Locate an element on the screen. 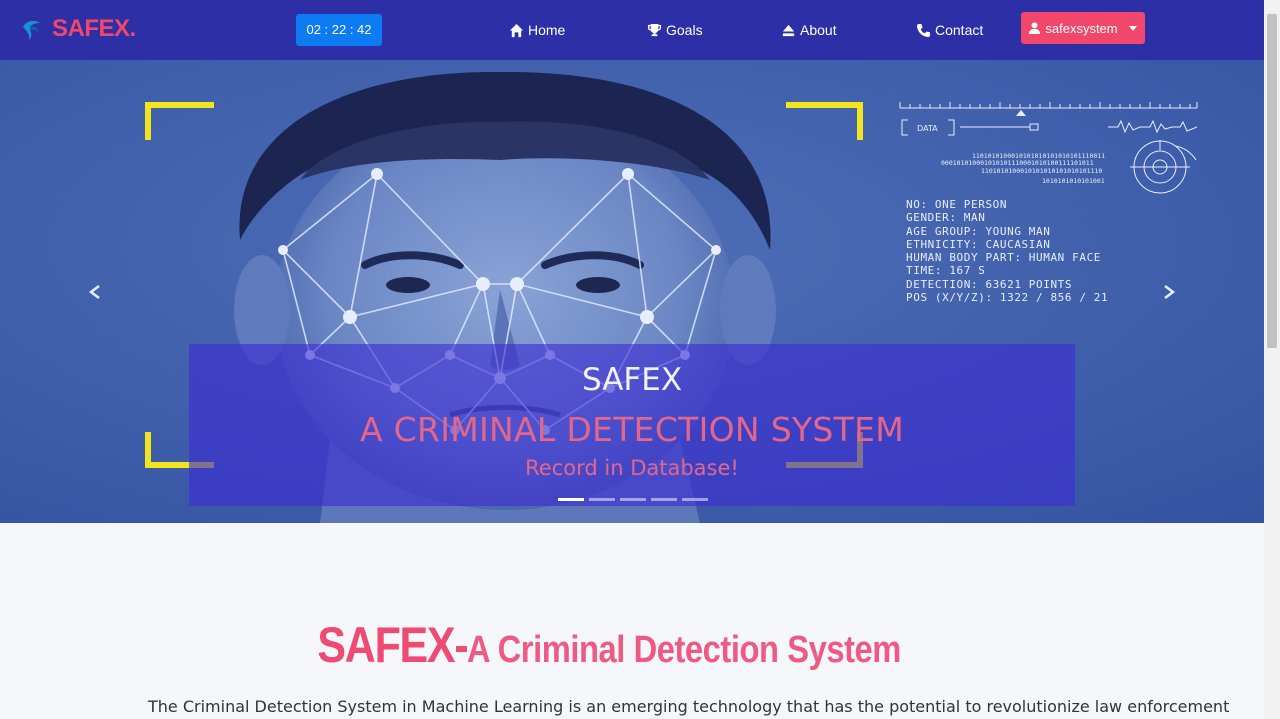 The image size is (1280, 719). nav-home: Home is located at coordinates (537, 30).